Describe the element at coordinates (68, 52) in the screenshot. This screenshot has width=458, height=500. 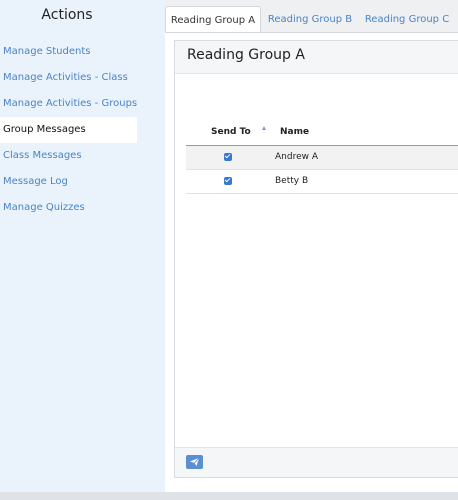
I see `sidebar-item-manage-students: Manage Students` at that location.